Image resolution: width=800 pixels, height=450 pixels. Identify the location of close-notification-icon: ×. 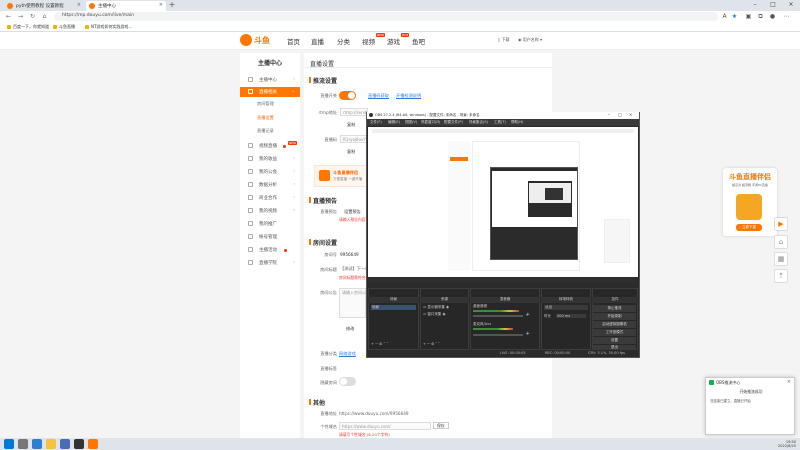
(789, 382).